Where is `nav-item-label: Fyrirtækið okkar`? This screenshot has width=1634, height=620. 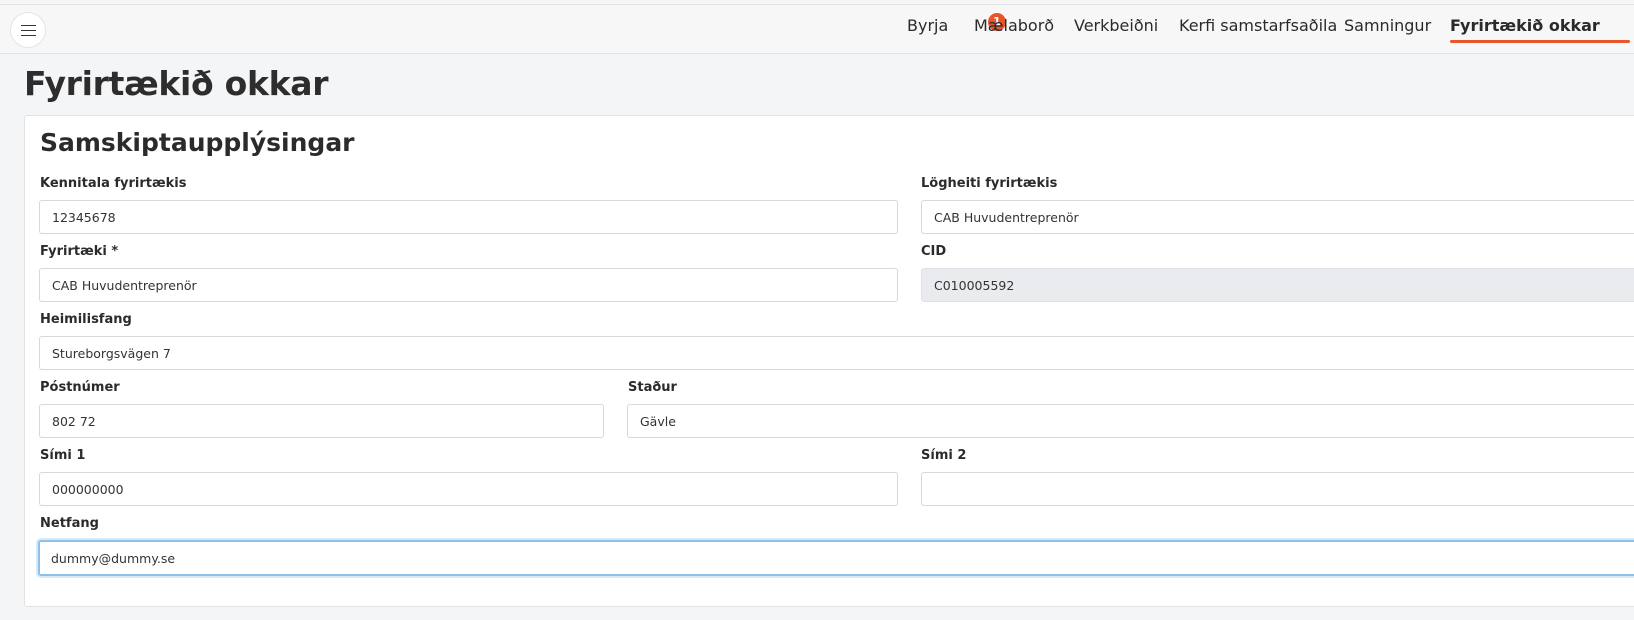
nav-item-label: Fyrirtækið okkar is located at coordinates (1525, 25).